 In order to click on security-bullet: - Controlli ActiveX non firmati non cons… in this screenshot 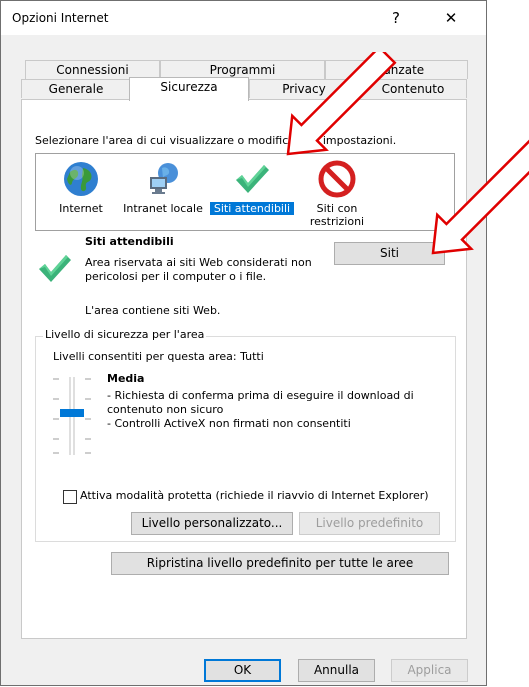, I will do `click(229, 423)`.